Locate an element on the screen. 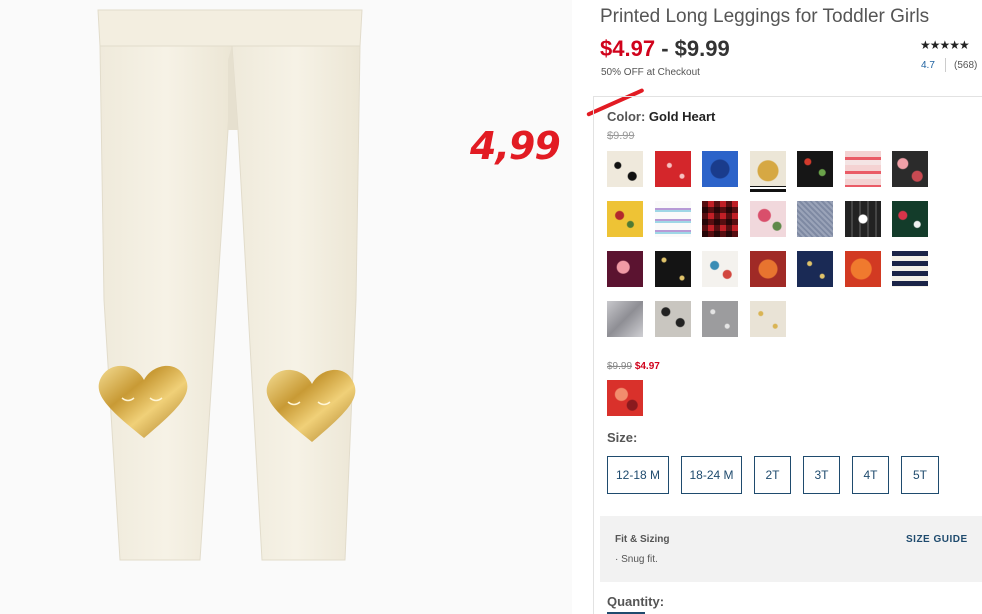 The image size is (982, 614). size-label: Size: is located at coordinates (622, 437).